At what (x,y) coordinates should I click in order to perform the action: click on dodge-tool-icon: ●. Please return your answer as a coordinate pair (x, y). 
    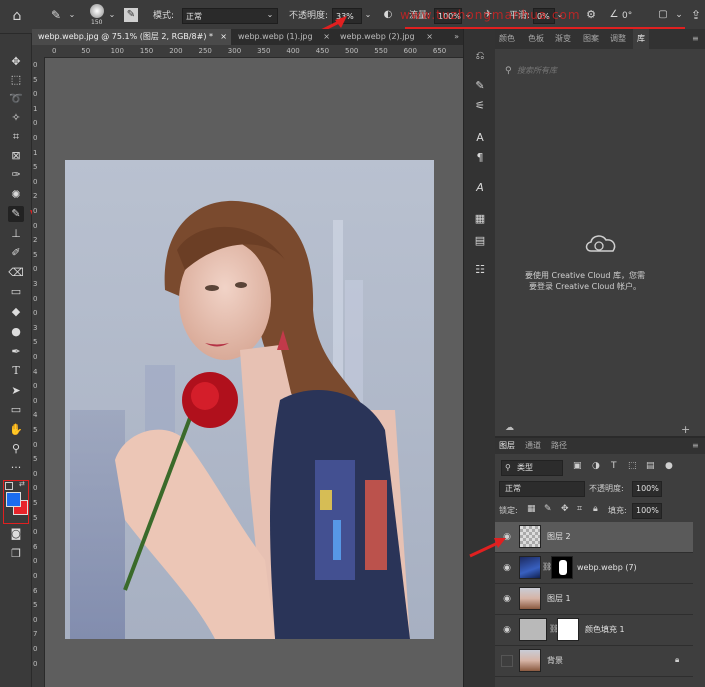
    Looking at the image, I should click on (16, 332).